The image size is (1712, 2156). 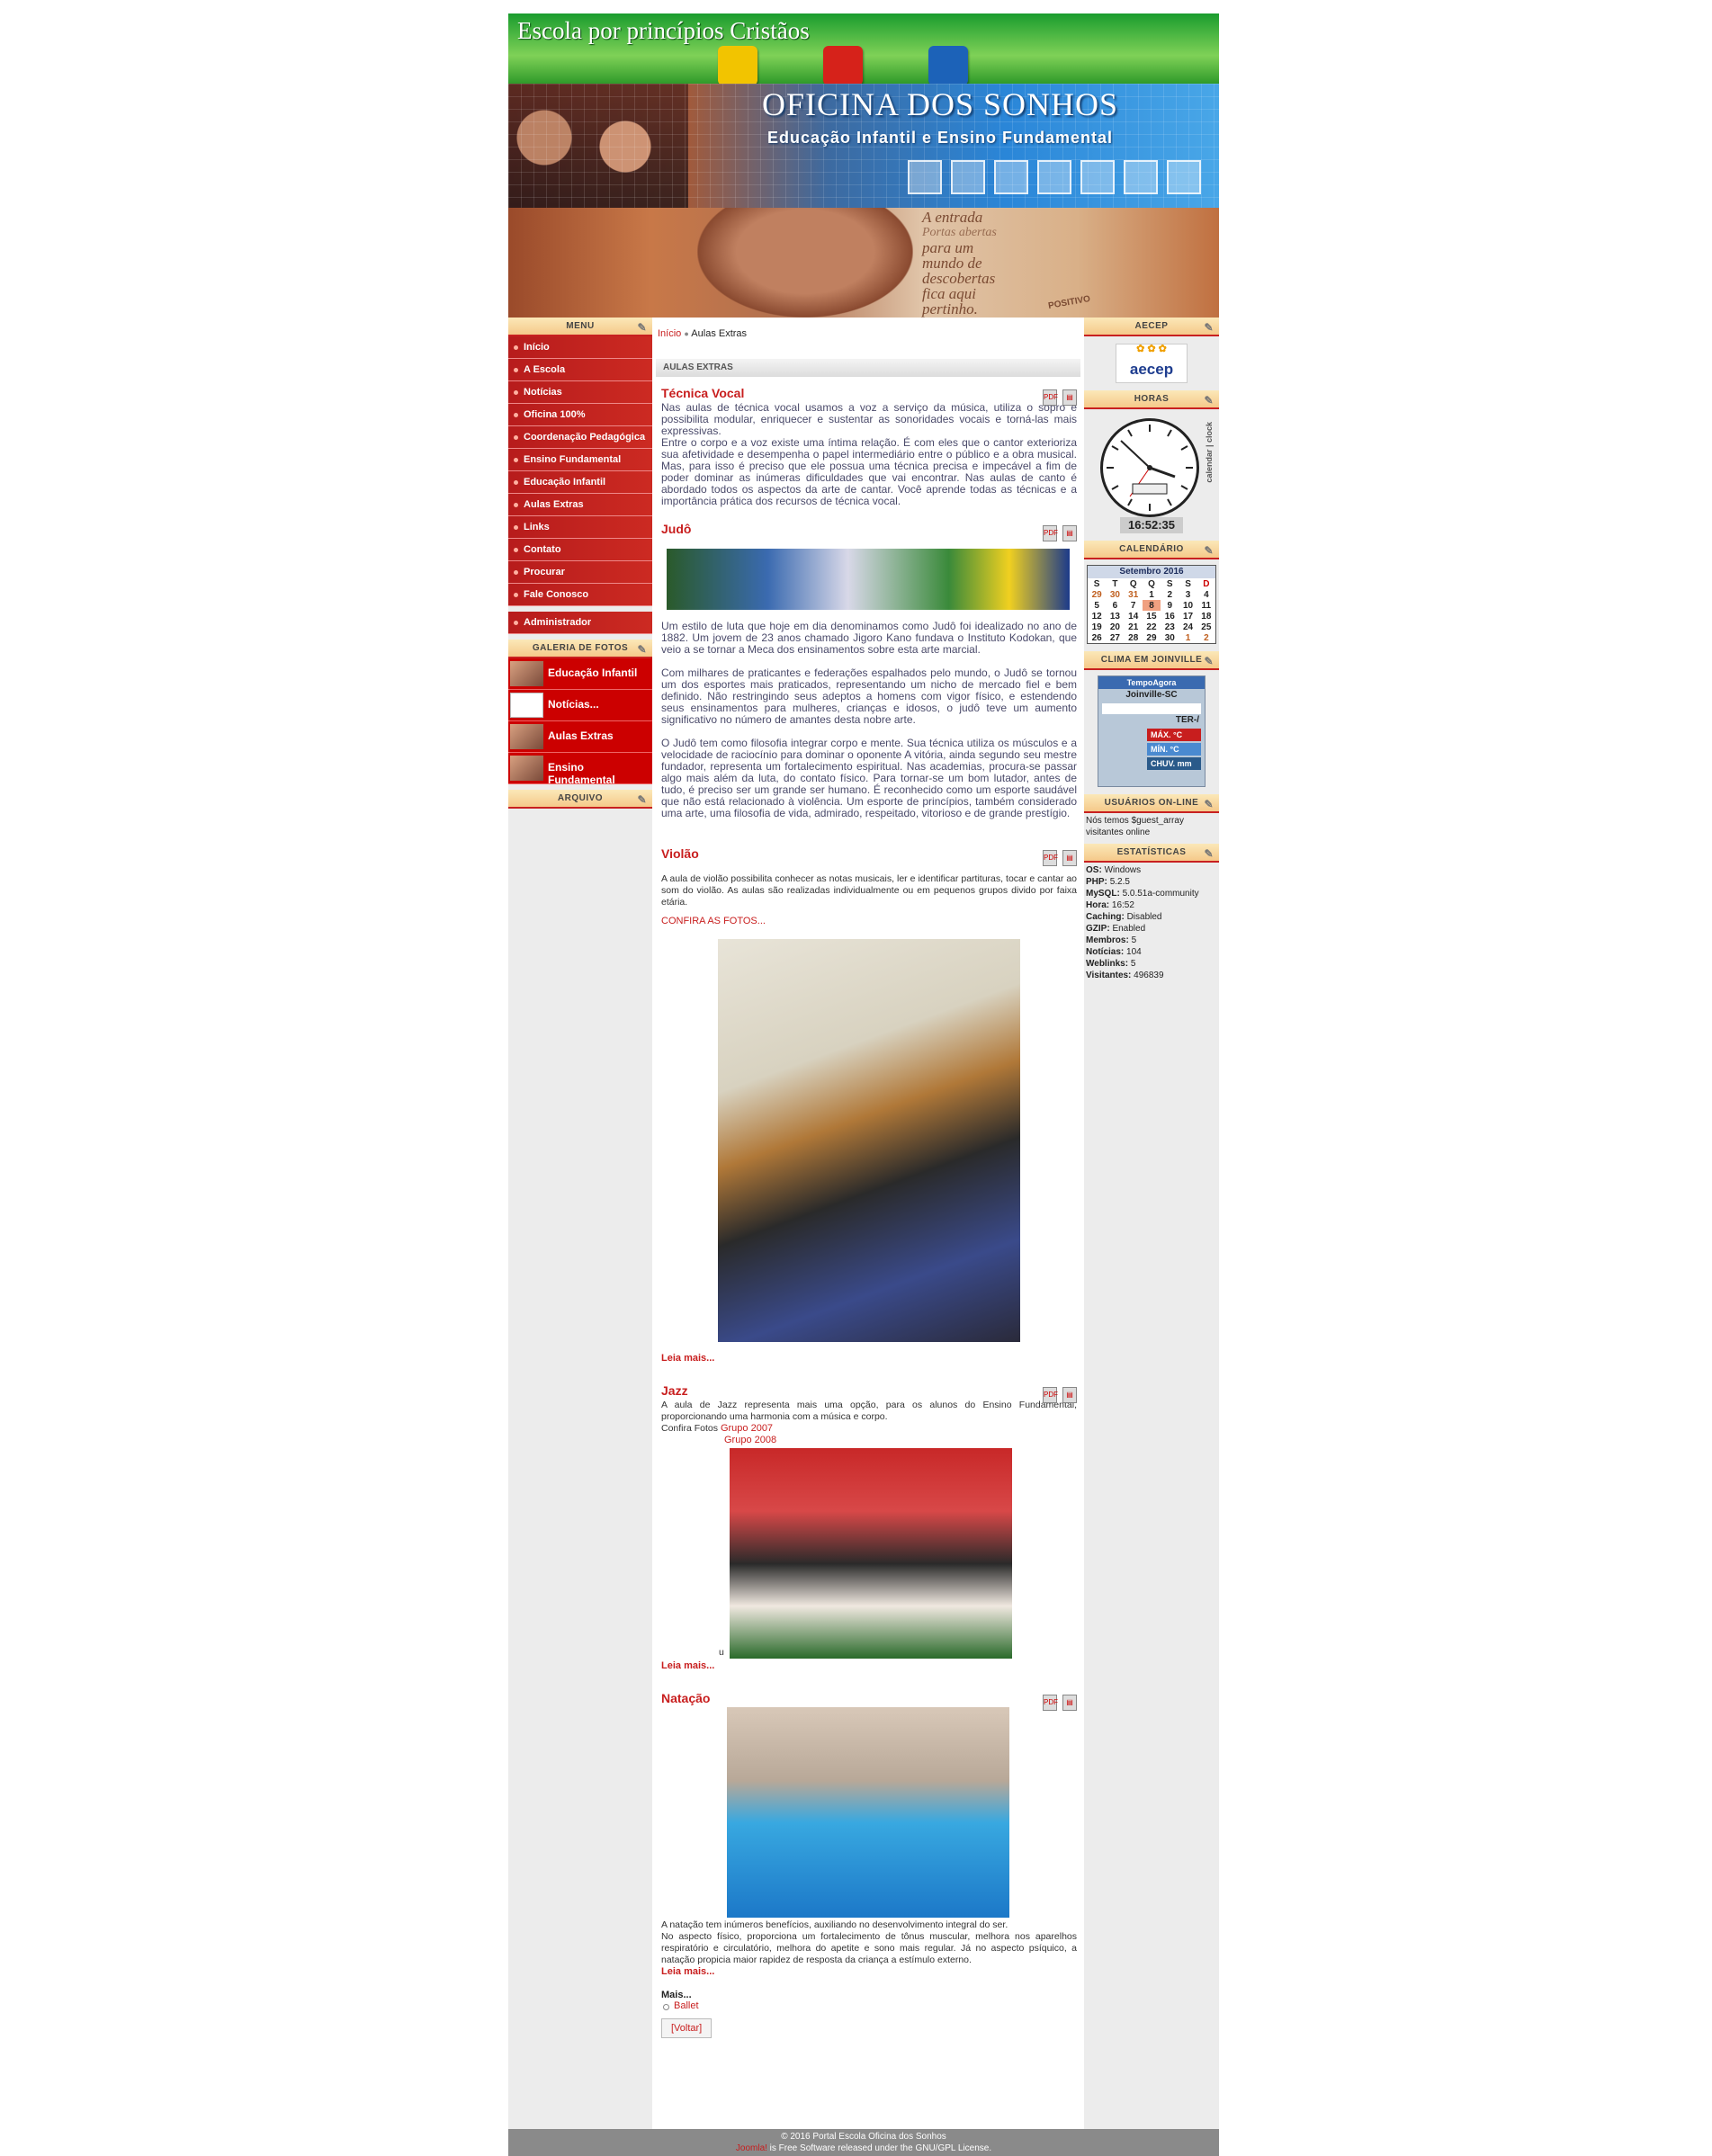 What do you see at coordinates (869, 854) in the screenshot?
I see `article-title: Violão` at bounding box center [869, 854].